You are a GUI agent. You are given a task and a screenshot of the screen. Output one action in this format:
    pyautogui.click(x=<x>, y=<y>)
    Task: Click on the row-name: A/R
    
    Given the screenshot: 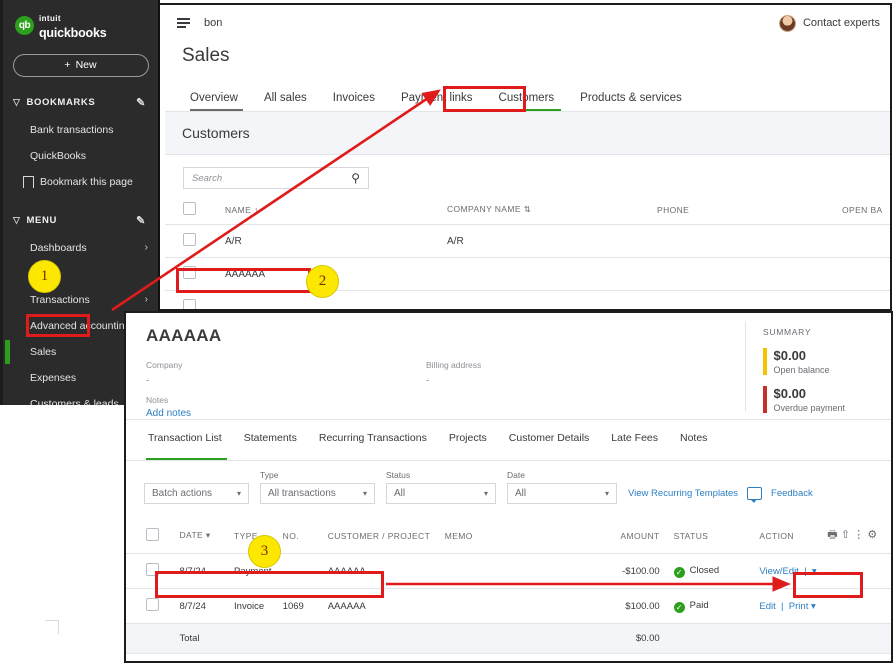 What is the action you would take?
    pyautogui.click(x=336, y=241)
    